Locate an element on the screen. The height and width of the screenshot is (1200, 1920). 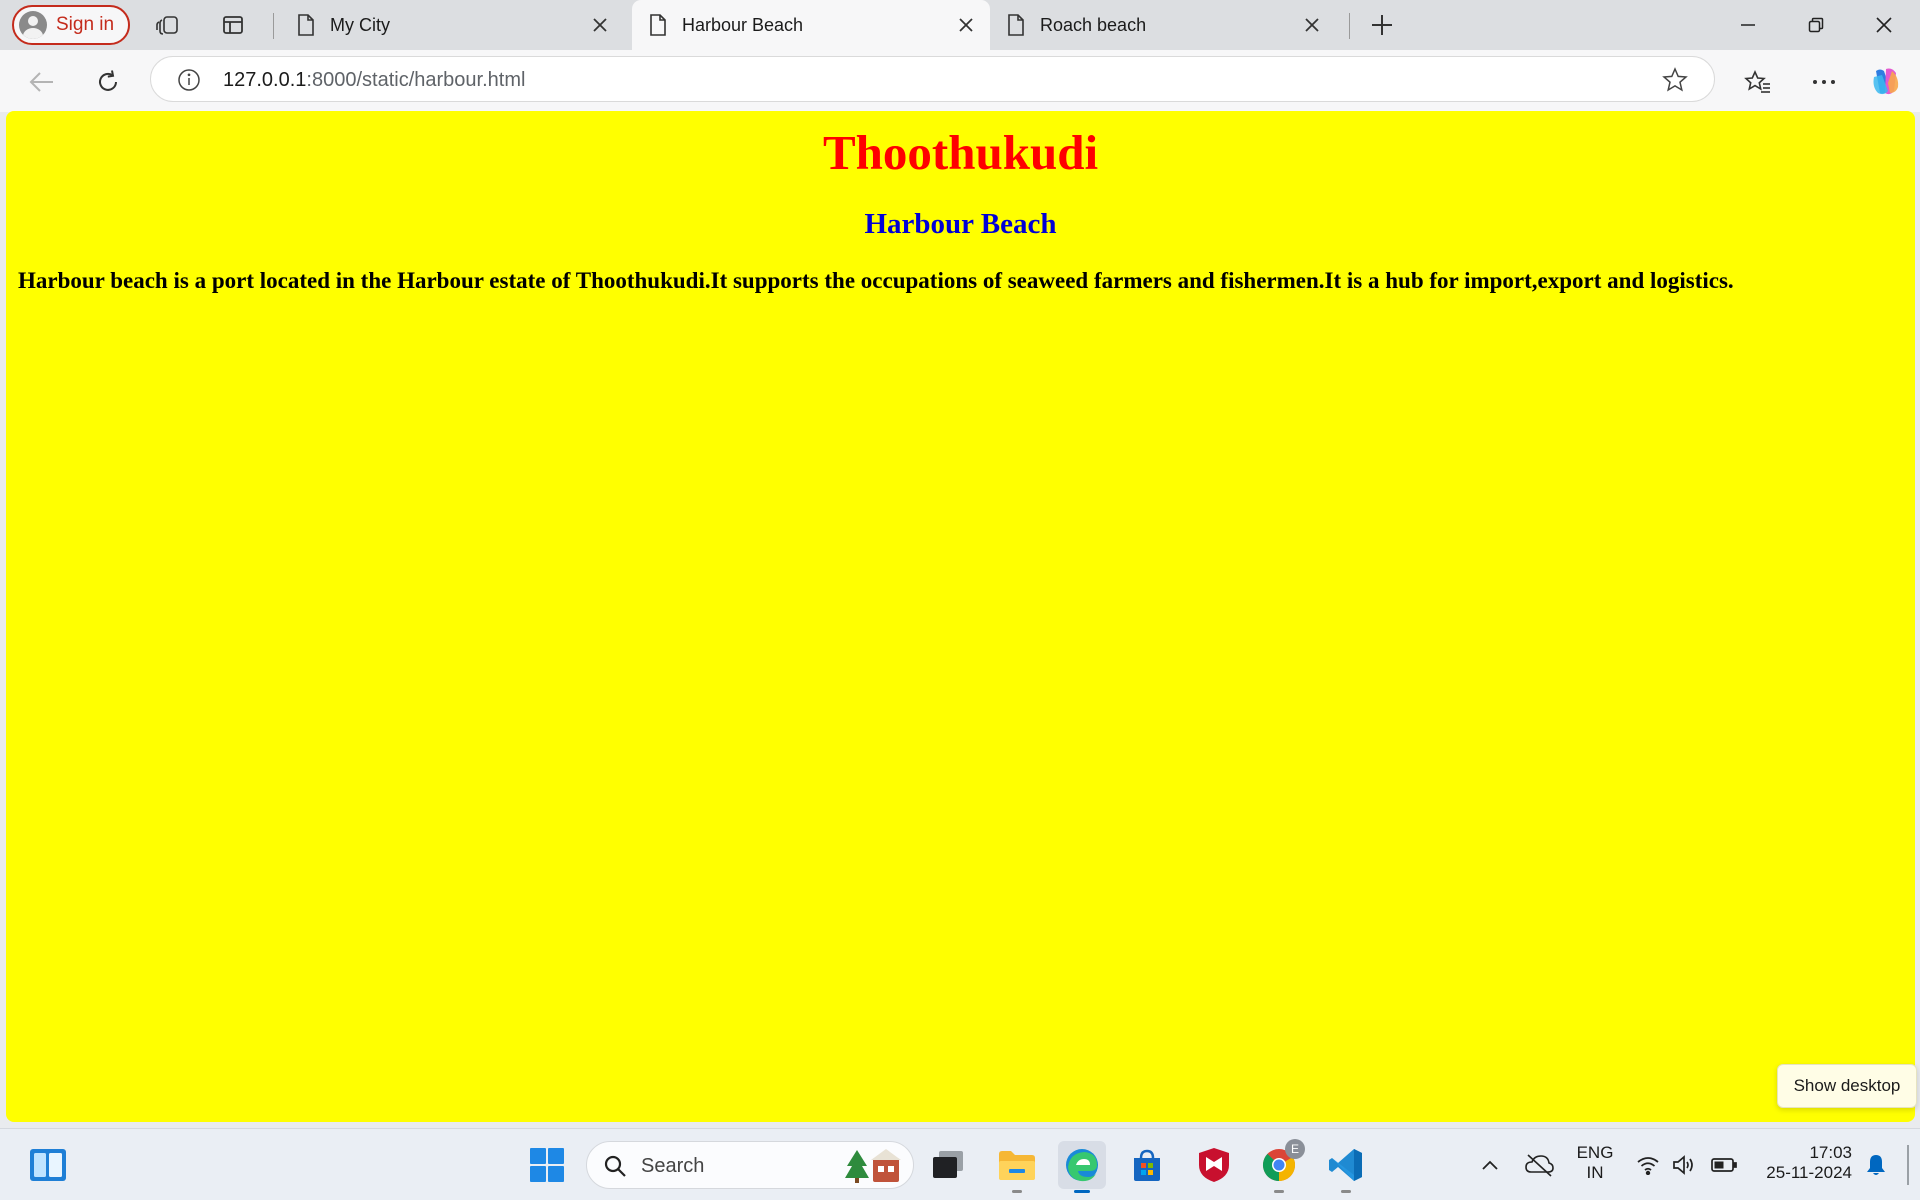
search-icon is located at coordinates (615, 1166).